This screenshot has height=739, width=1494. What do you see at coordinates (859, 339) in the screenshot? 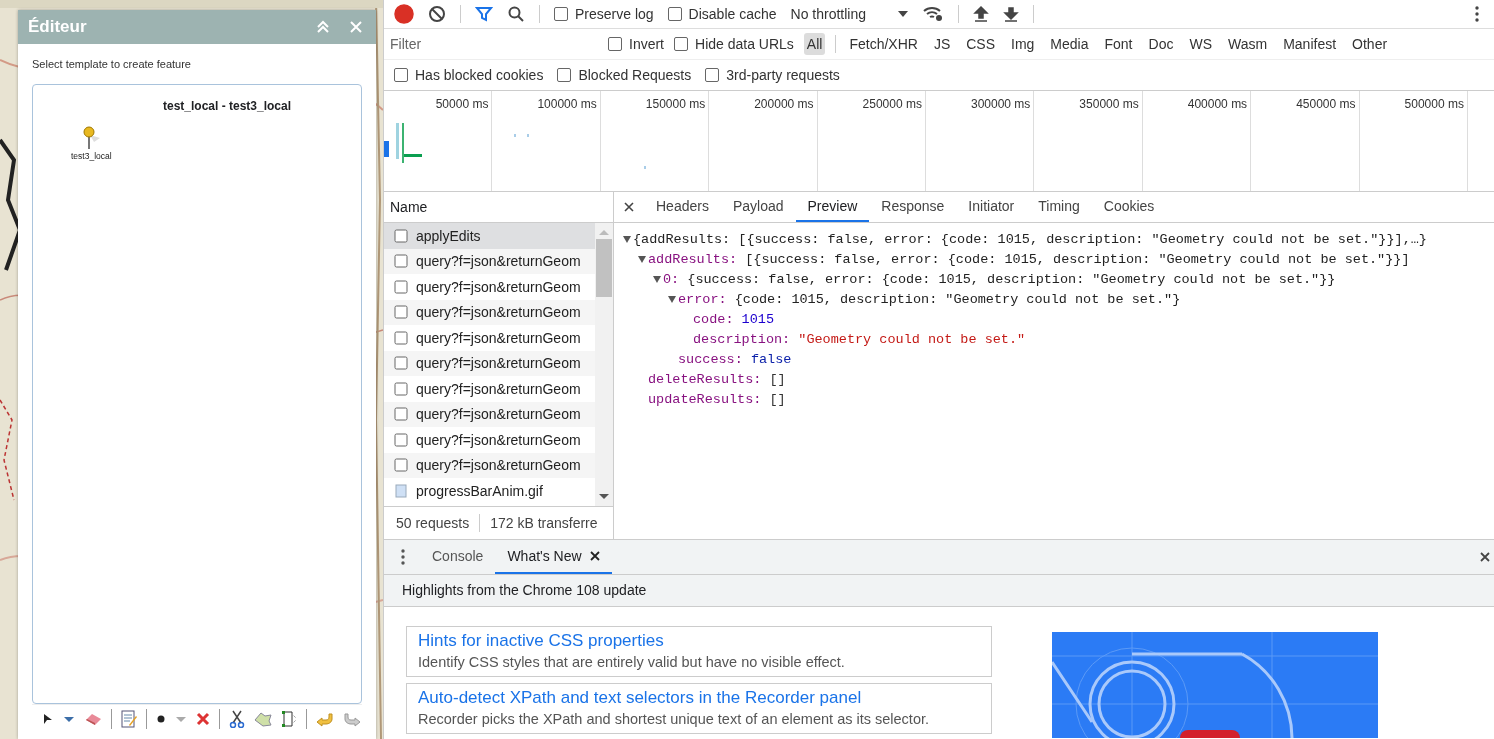
I see `json-entry: description: "Geometry could not be set."` at bounding box center [859, 339].